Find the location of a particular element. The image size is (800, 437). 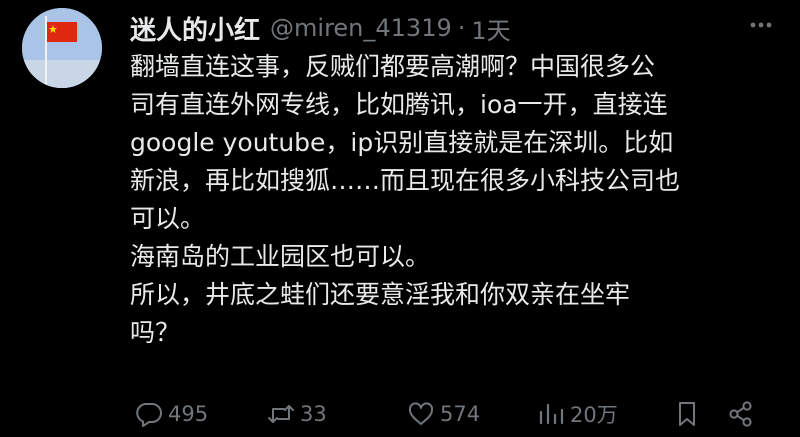

share-button is located at coordinates (741, 414).